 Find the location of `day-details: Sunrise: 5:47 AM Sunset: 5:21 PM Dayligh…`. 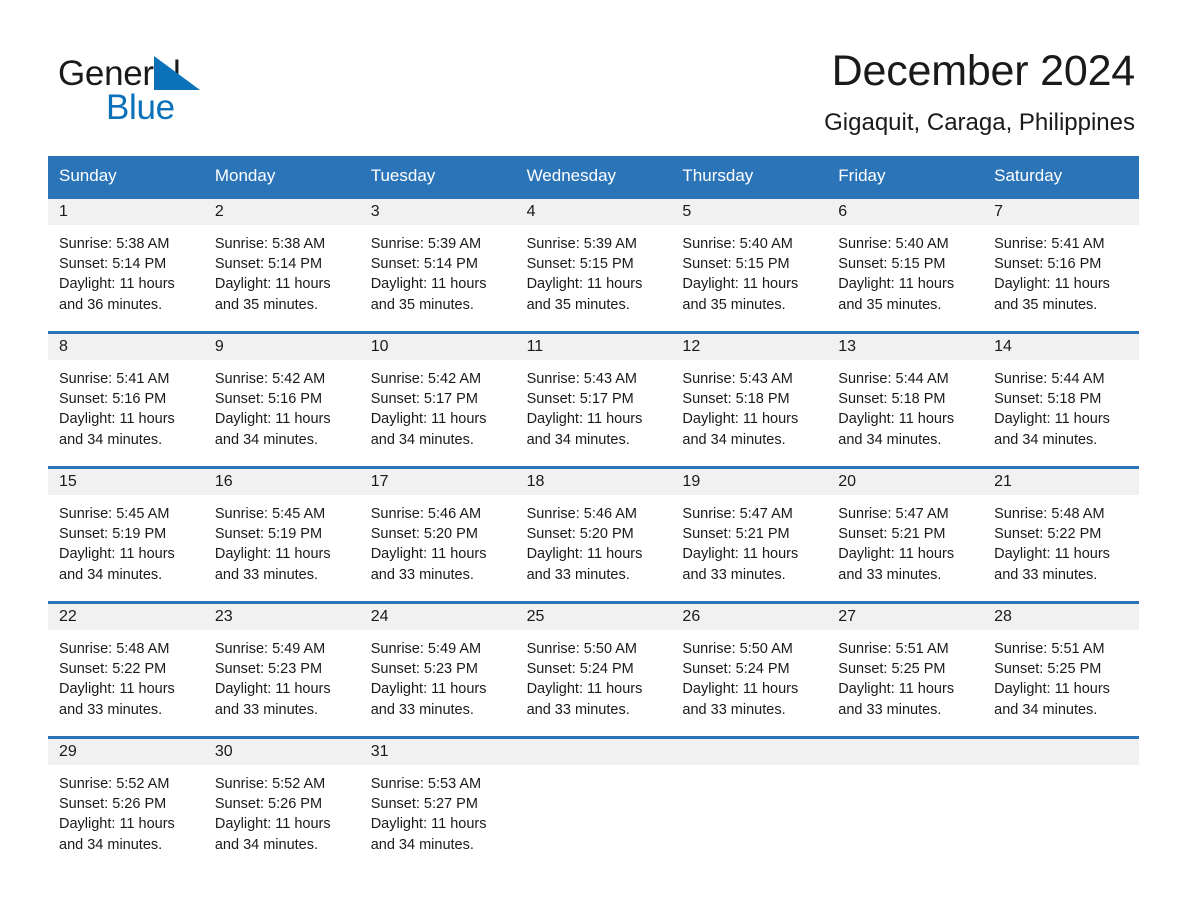

day-details: Sunrise: 5:47 AM Sunset: 5:21 PM Dayligh… is located at coordinates (905, 540).